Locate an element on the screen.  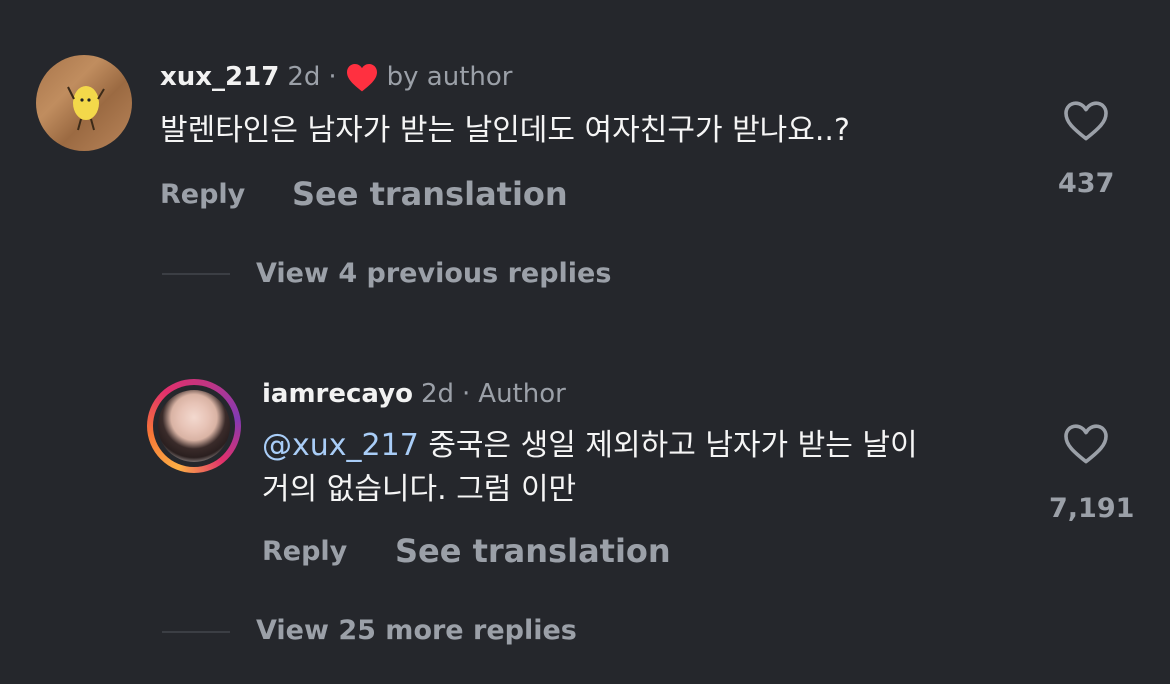
reply-username: iamrecayo is located at coordinates (337, 394).